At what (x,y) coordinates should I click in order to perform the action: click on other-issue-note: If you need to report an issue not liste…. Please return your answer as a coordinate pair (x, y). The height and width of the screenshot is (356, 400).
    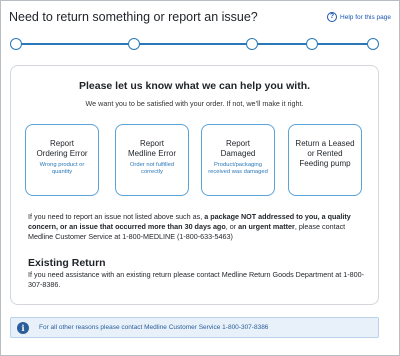
    Looking at the image, I should click on (199, 227).